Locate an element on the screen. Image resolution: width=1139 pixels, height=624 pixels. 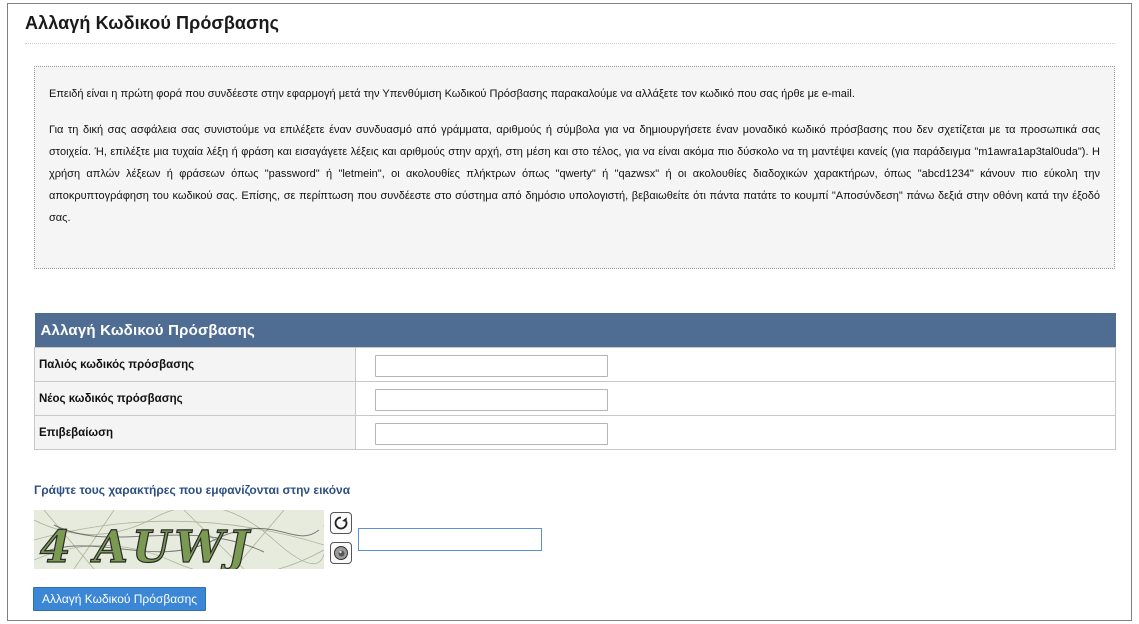
page-title: Αλλαγή Κωδικού Πρόσβασης is located at coordinates (152, 23).